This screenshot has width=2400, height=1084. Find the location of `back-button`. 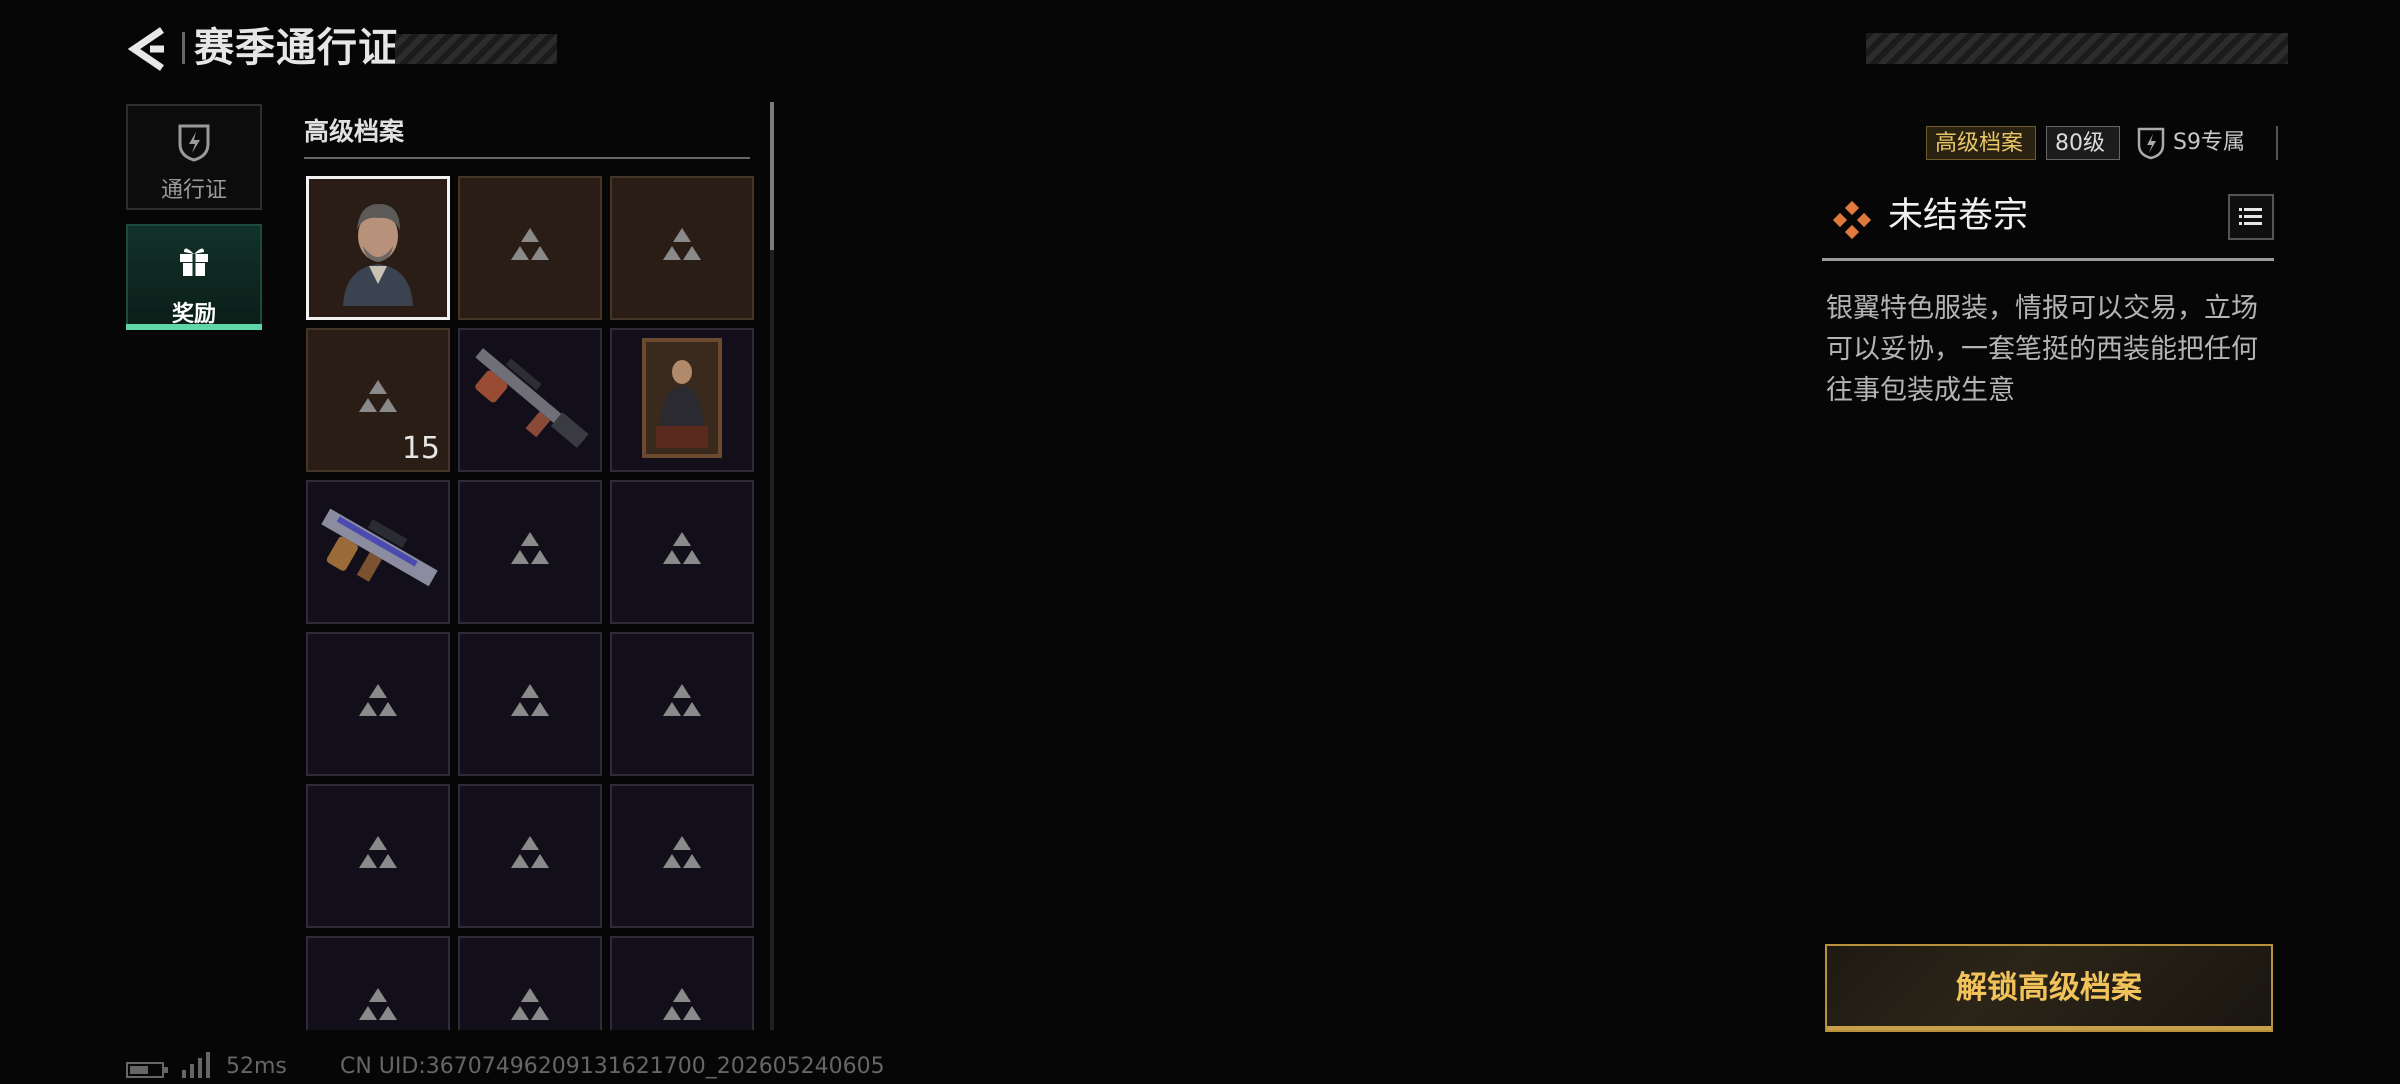

back-button is located at coordinates (149, 49).